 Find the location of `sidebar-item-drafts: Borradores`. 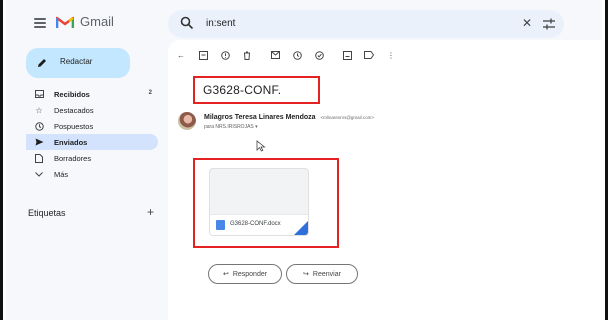

sidebar-item-drafts: Borradores is located at coordinates (92, 158).